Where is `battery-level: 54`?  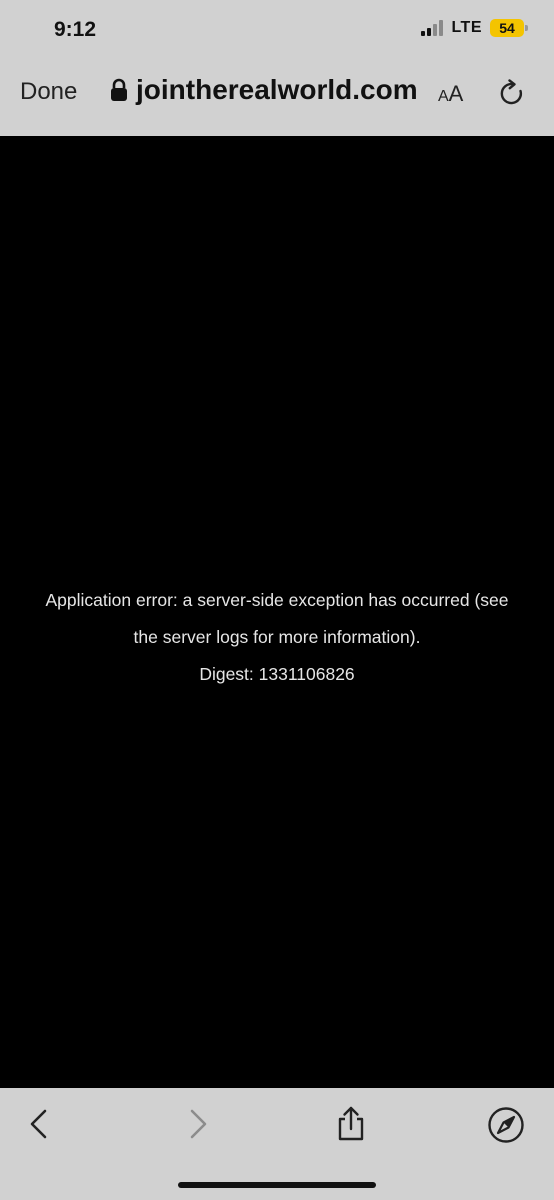
battery-level: 54 is located at coordinates (507, 28).